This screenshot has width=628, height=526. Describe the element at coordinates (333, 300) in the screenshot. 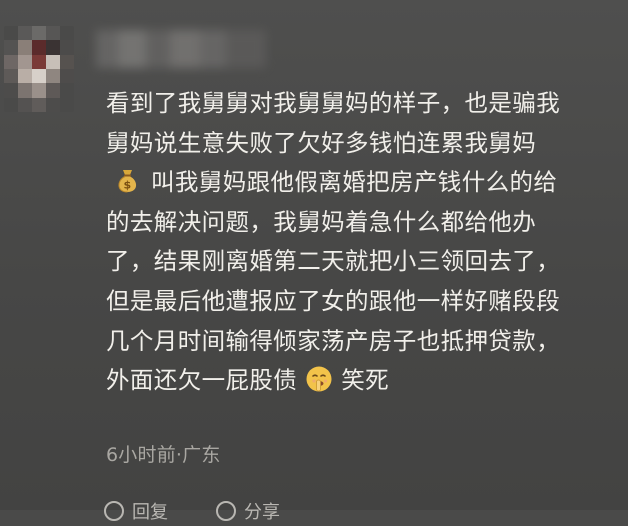

I see `comment-line: 但是最后他遭报应了女的跟他一样好赌段段` at that location.